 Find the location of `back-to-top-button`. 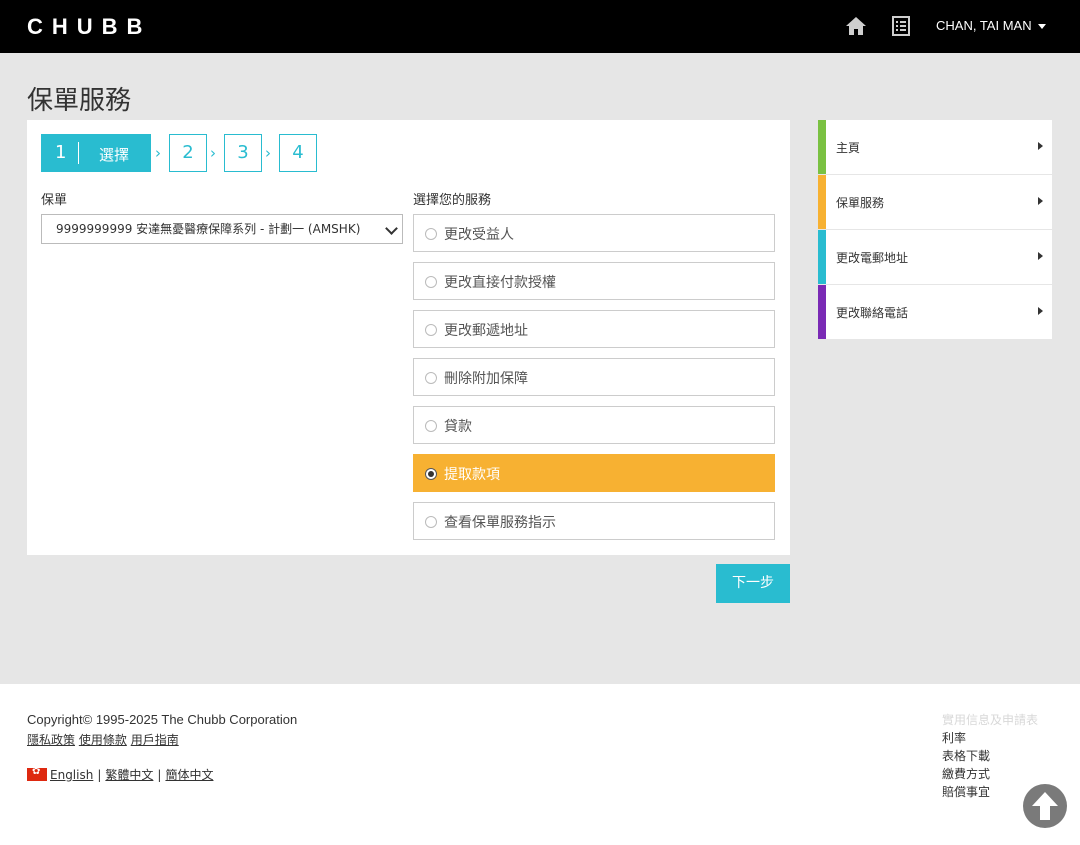

back-to-top-button is located at coordinates (1045, 806).